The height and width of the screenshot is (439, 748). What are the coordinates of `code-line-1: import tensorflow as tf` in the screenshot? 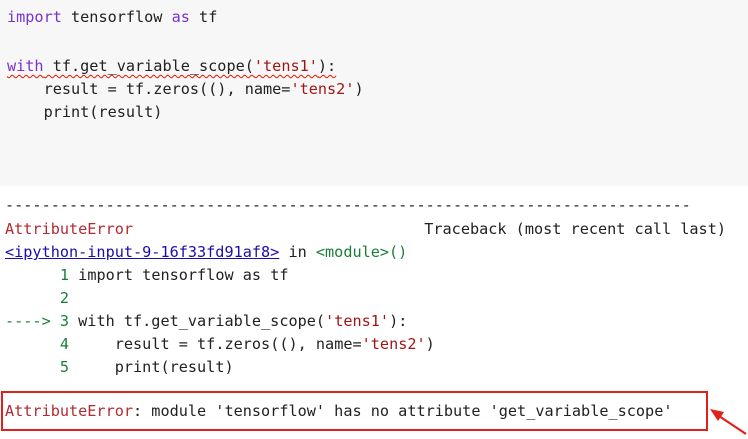 It's located at (112, 17).